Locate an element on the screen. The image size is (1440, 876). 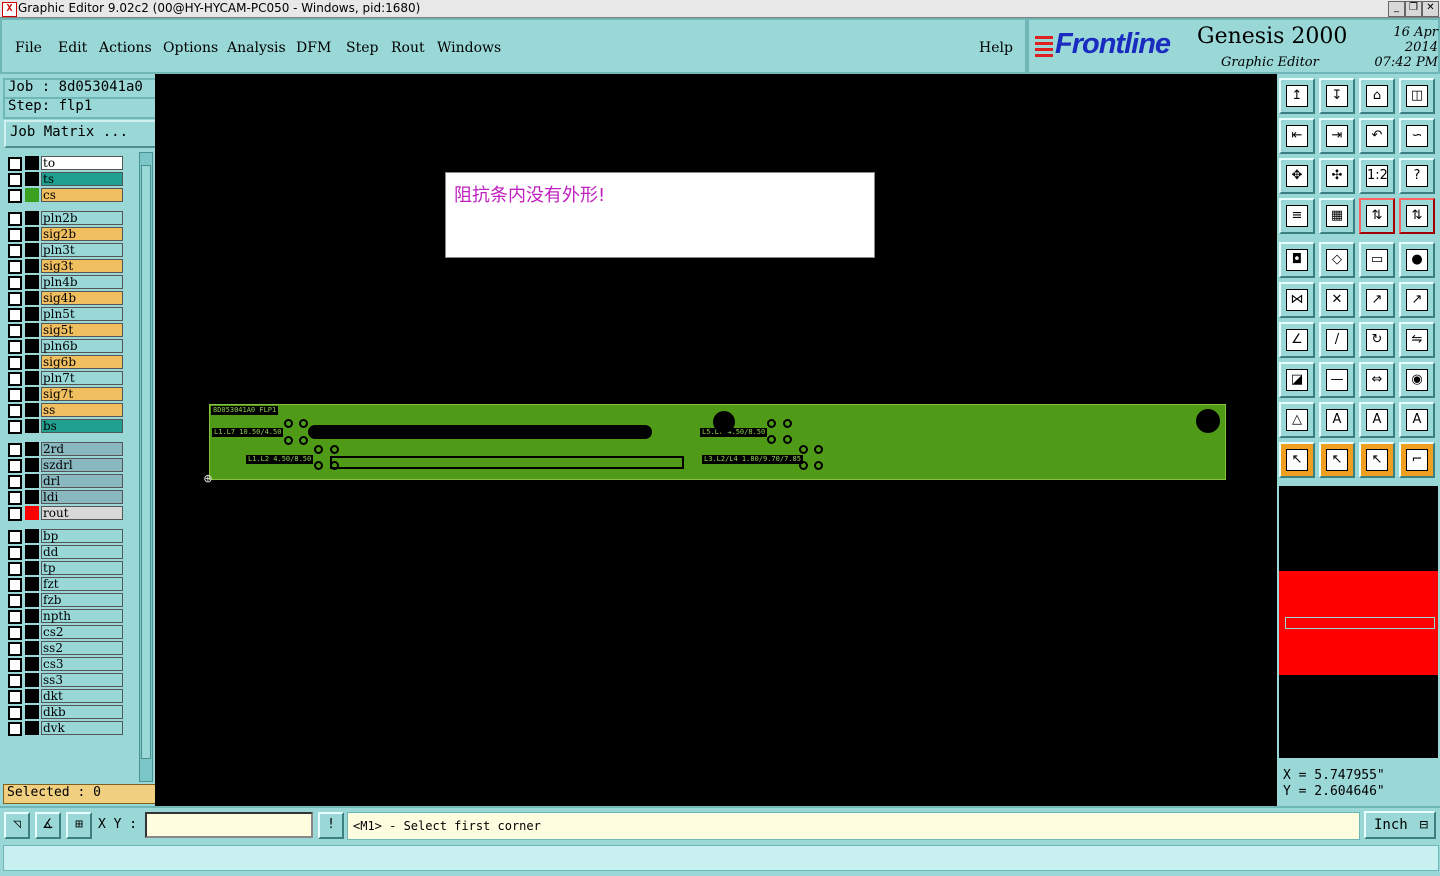
route-icon: ⌐ is located at coordinates (1417, 460).